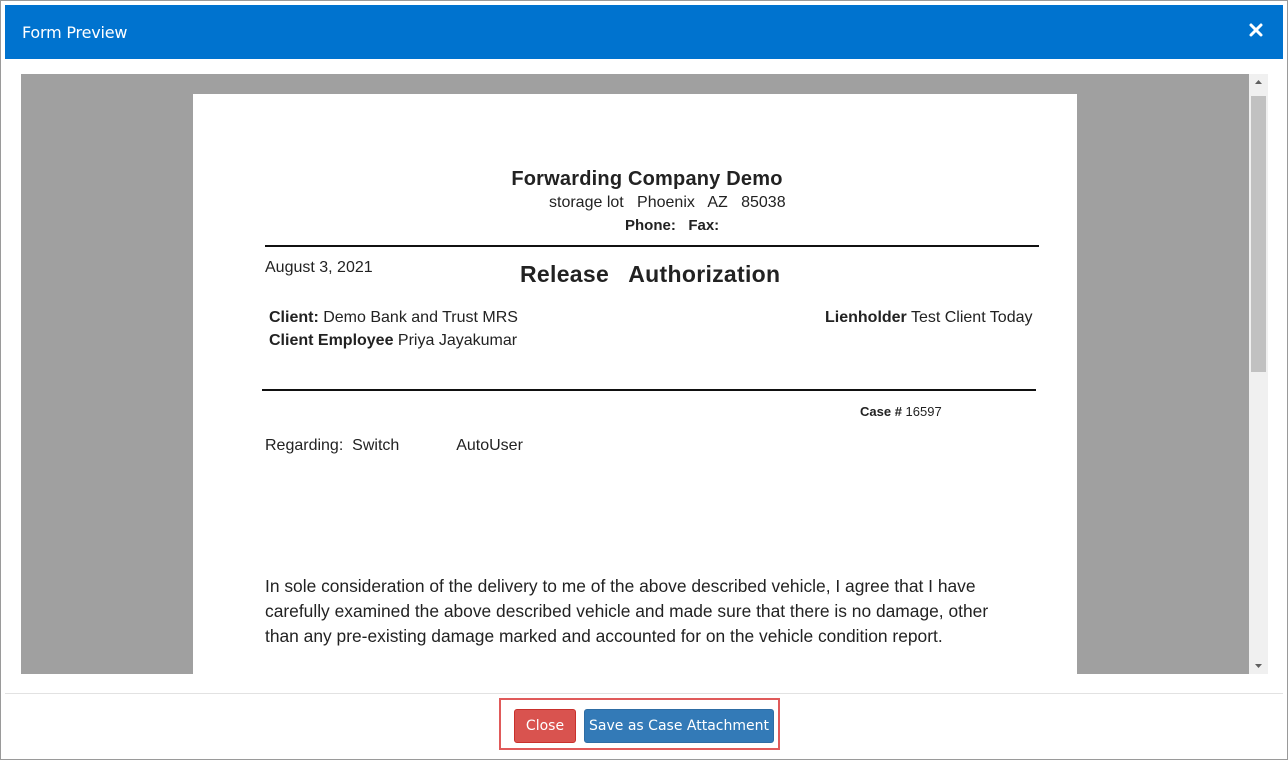 This screenshot has width=1288, height=760. Describe the element at coordinates (1258, 82) in the screenshot. I see `chevron-up-icon` at that location.